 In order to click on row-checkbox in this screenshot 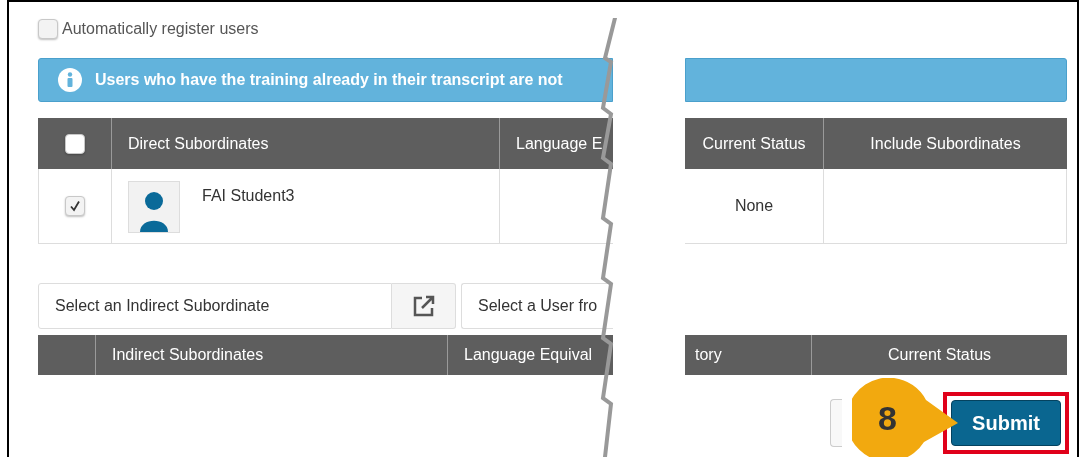, I will do `click(75, 206)`.